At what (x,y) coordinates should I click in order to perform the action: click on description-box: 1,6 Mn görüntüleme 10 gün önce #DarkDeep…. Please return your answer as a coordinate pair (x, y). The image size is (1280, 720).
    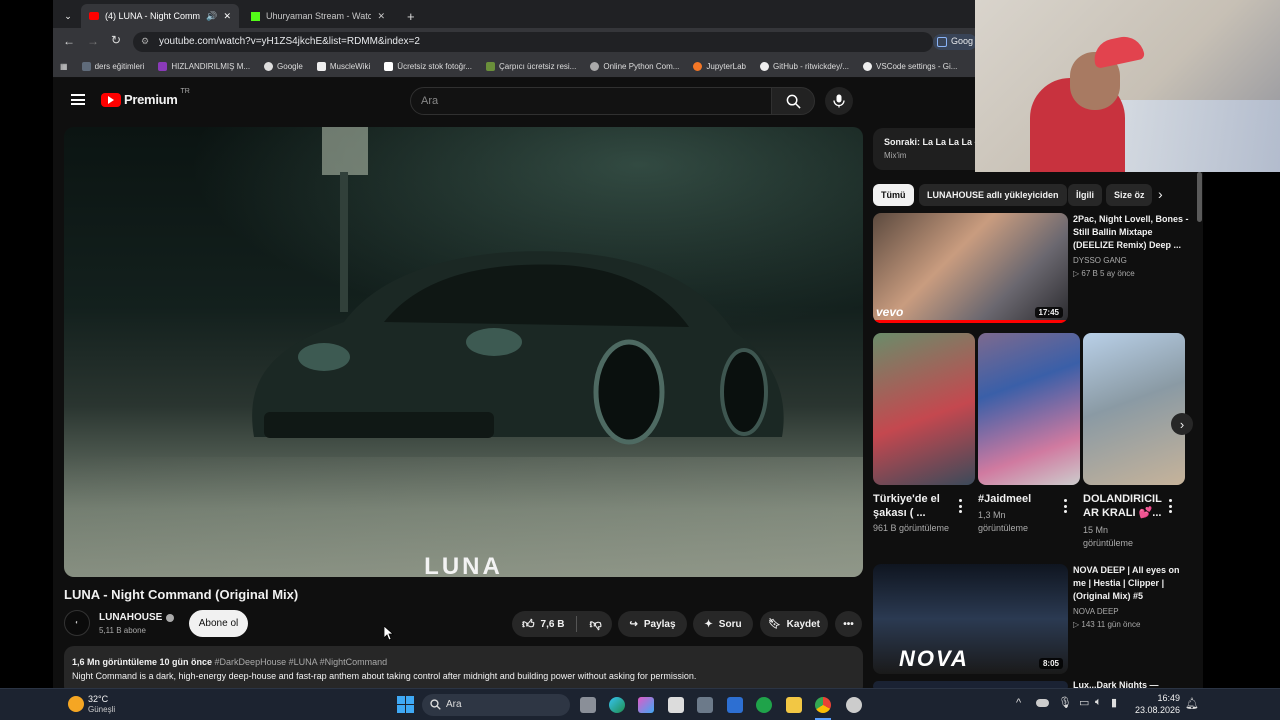
    Looking at the image, I should click on (463, 667).